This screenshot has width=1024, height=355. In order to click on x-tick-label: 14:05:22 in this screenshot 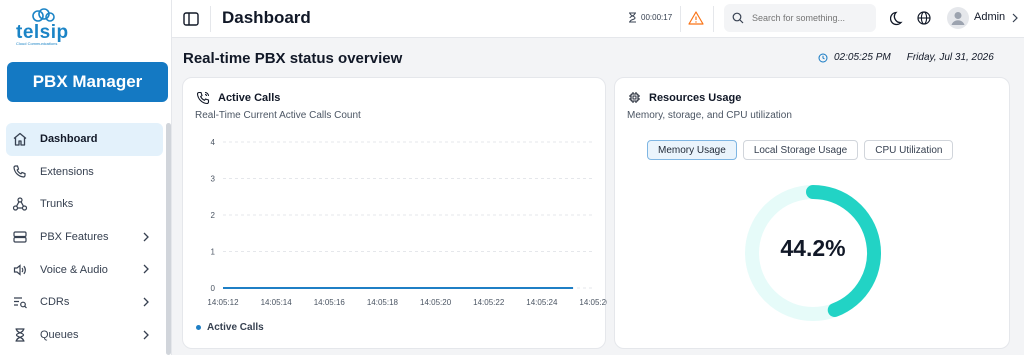, I will do `click(489, 302)`.